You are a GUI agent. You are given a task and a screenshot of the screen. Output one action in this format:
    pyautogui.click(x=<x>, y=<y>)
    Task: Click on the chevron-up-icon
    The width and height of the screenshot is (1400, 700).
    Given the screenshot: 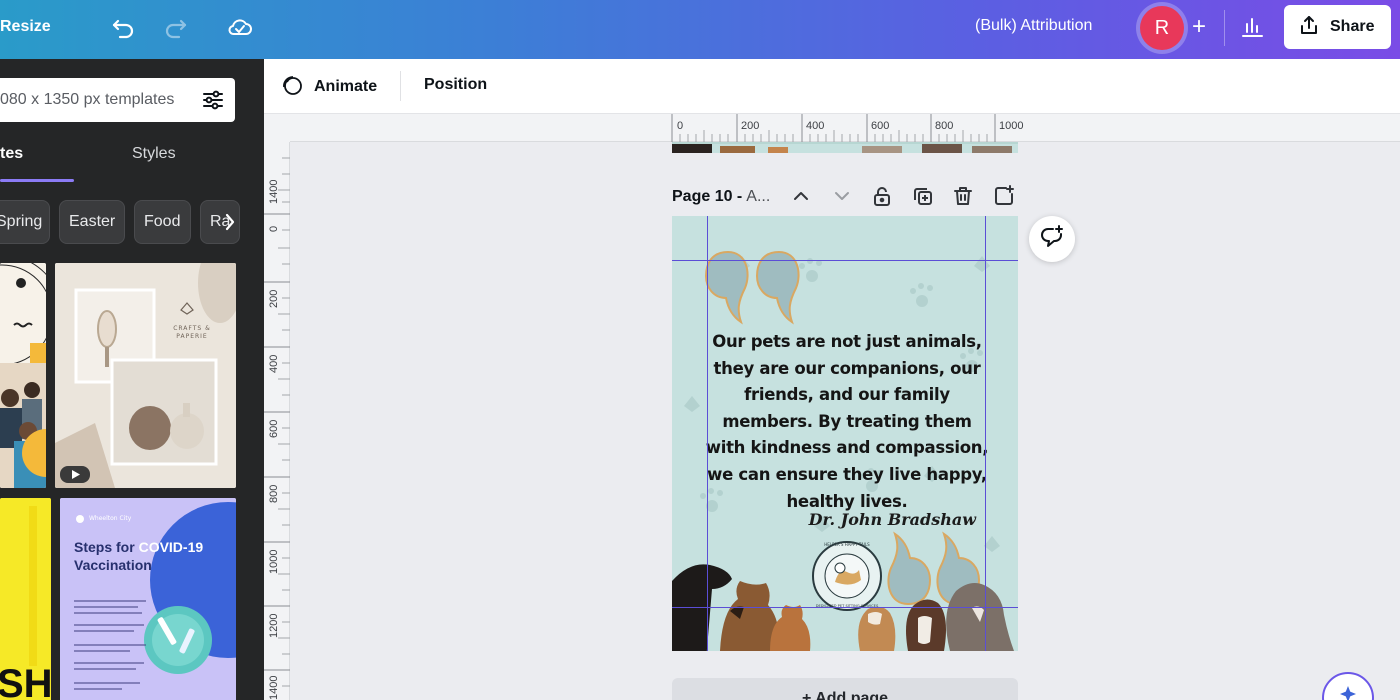 What is the action you would take?
    pyautogui.click(x=801, y=196)
    